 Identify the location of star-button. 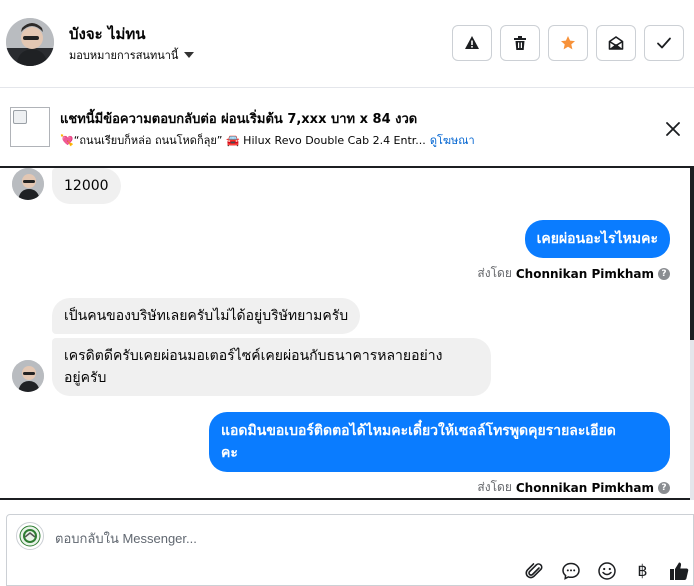
(568, 43).